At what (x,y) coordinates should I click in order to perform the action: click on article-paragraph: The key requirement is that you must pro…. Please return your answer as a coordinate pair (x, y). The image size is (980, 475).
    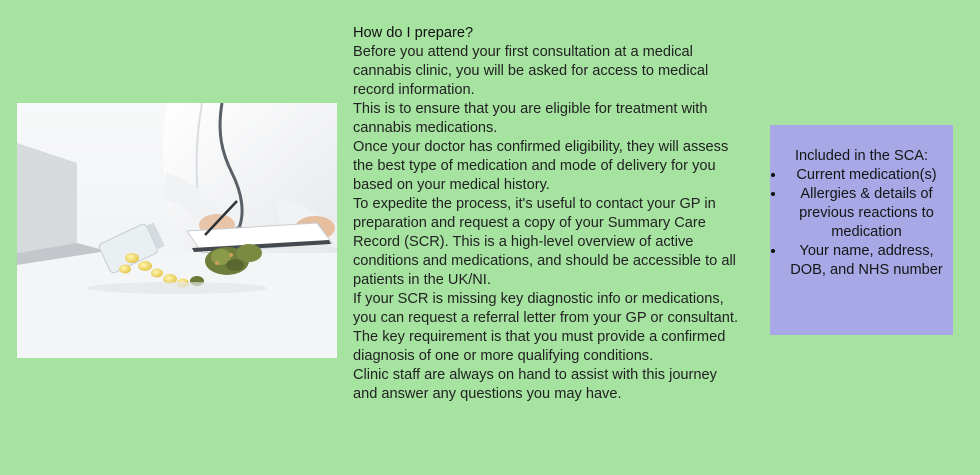
    Looking at the image, I should click on (539, 346).